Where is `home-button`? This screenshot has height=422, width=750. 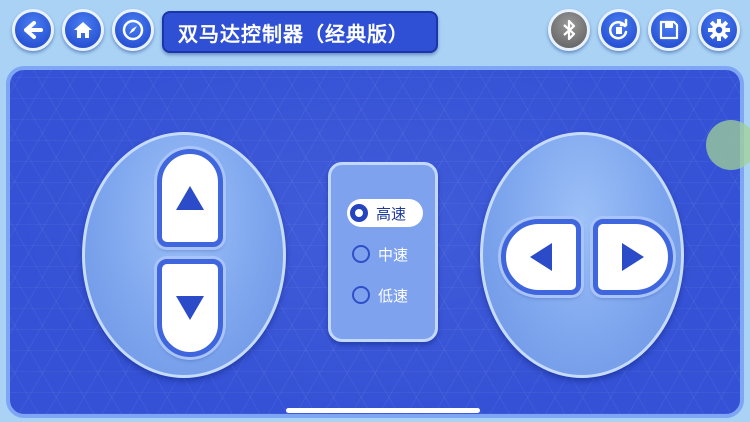 home-button is located at coordinates (83, 30).